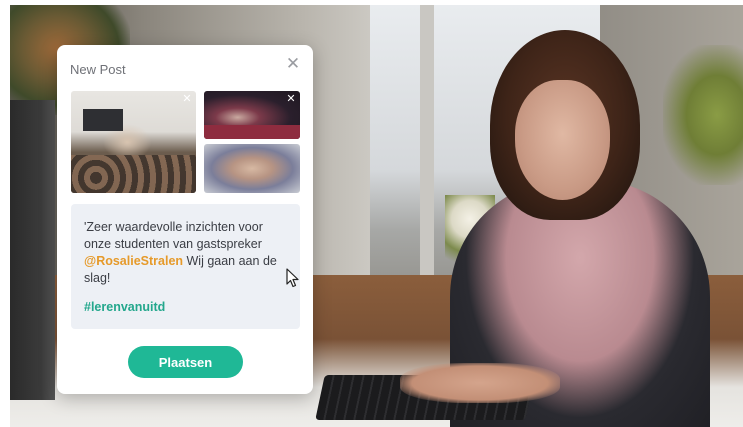 This screenshot has width=743, height=427. I want to click on publish-button: Plaatsen, so click(185, 362).